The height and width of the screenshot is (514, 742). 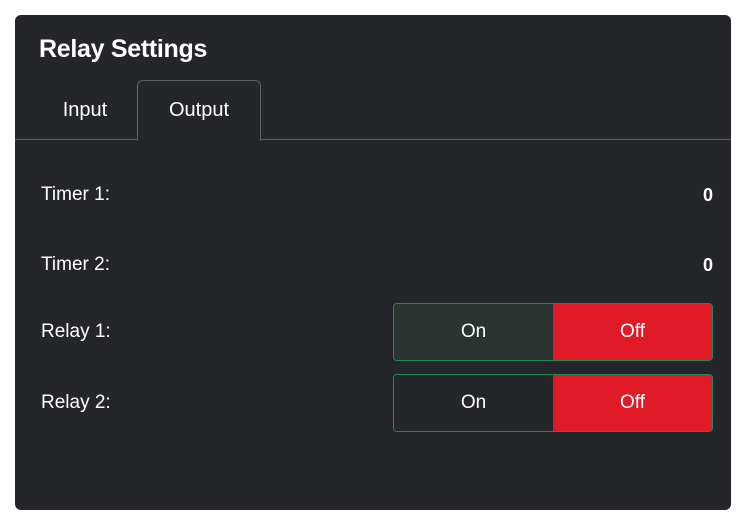 What do you see at coordinates (76, 402) in the screenshot?
I see `relay-2-label: Relay 2:` at bounding box center [76, 402].